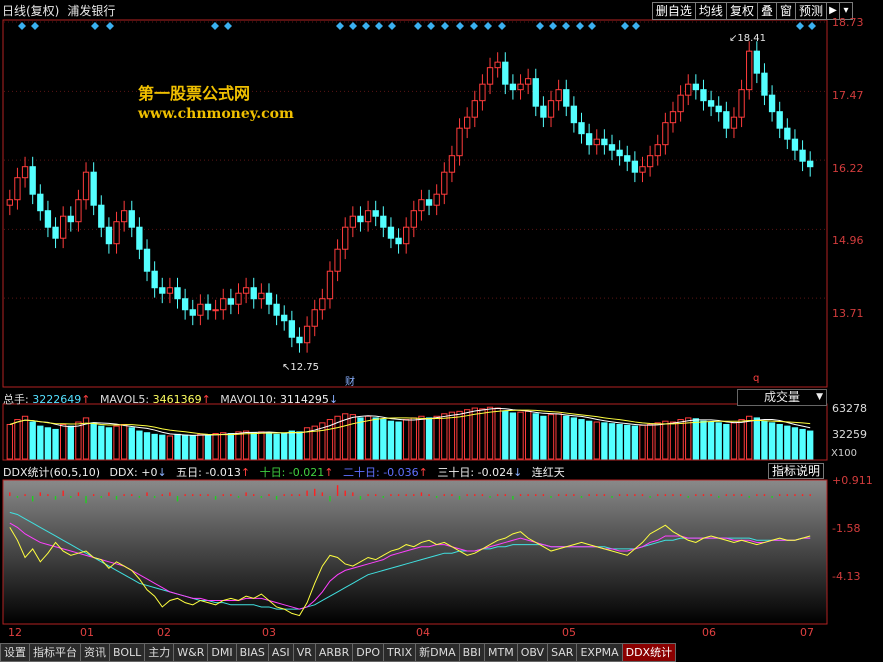 The image size is (883, 662). What do you see at coordinates (501, 652) in the screenshot?
I see `tab-15: MTM` at bounding box center [501, 652].